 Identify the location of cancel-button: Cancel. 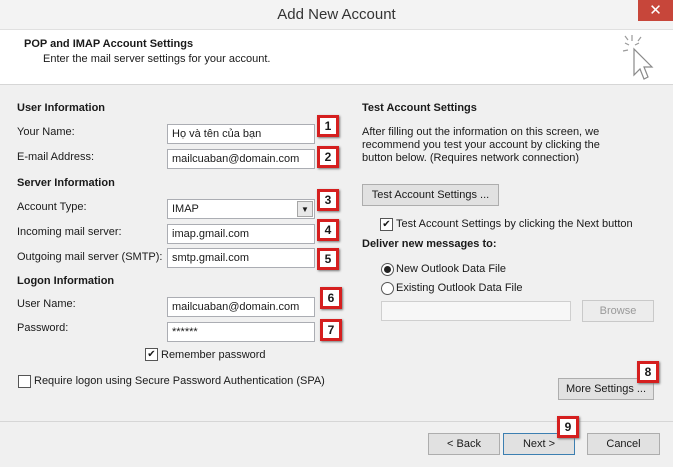
(623, 444).